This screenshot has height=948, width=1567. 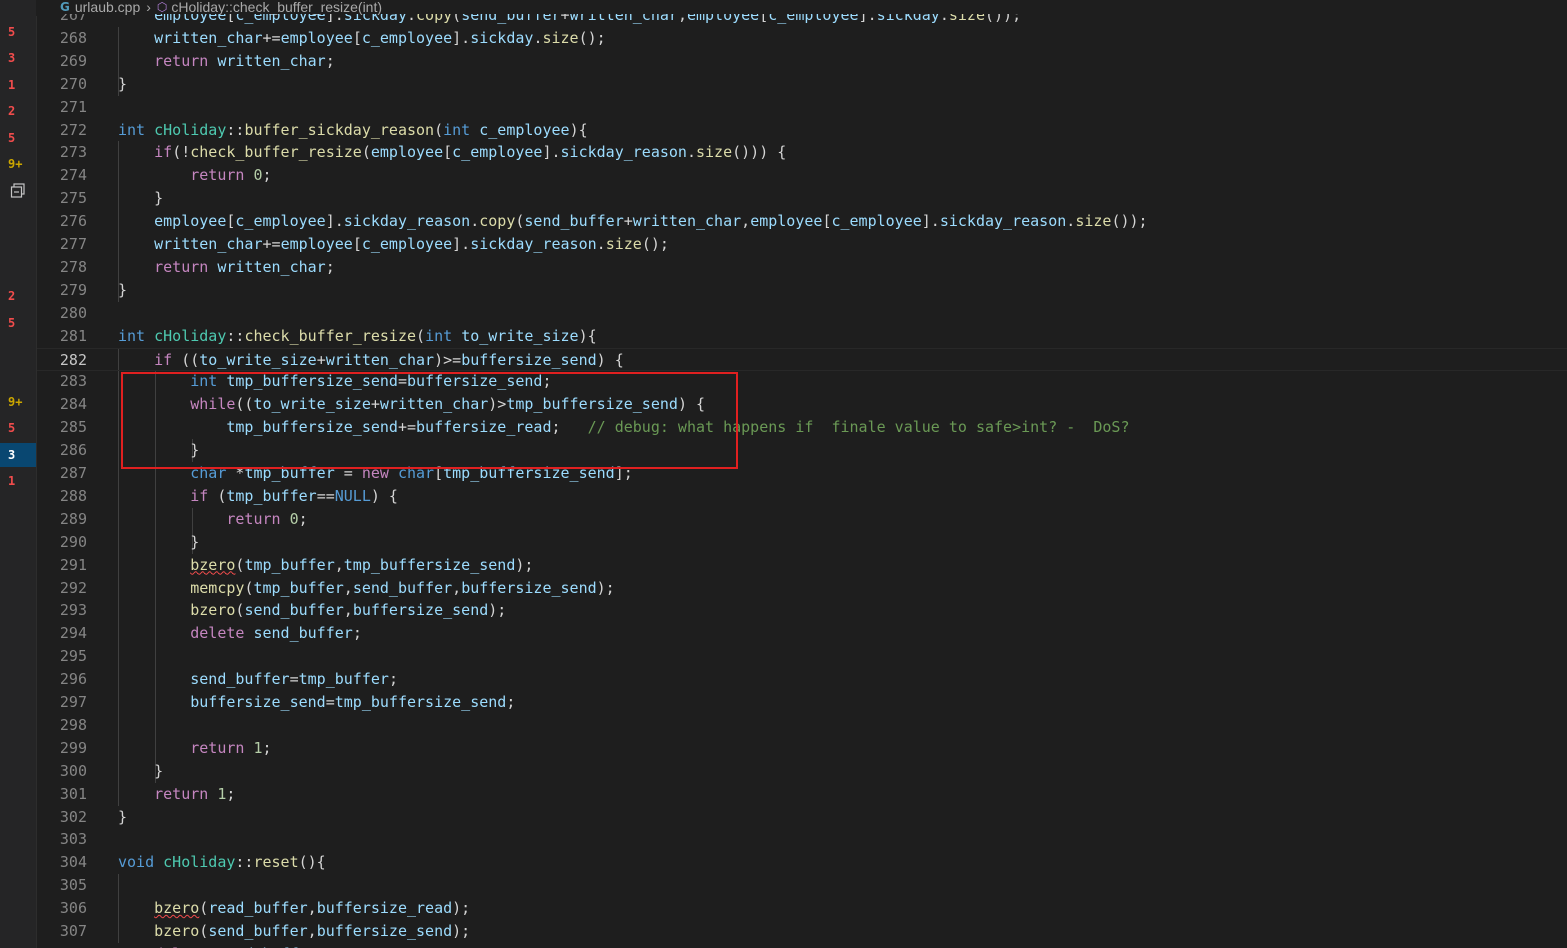 I want to click on code-token: sickday, so click(x=375, y=19).